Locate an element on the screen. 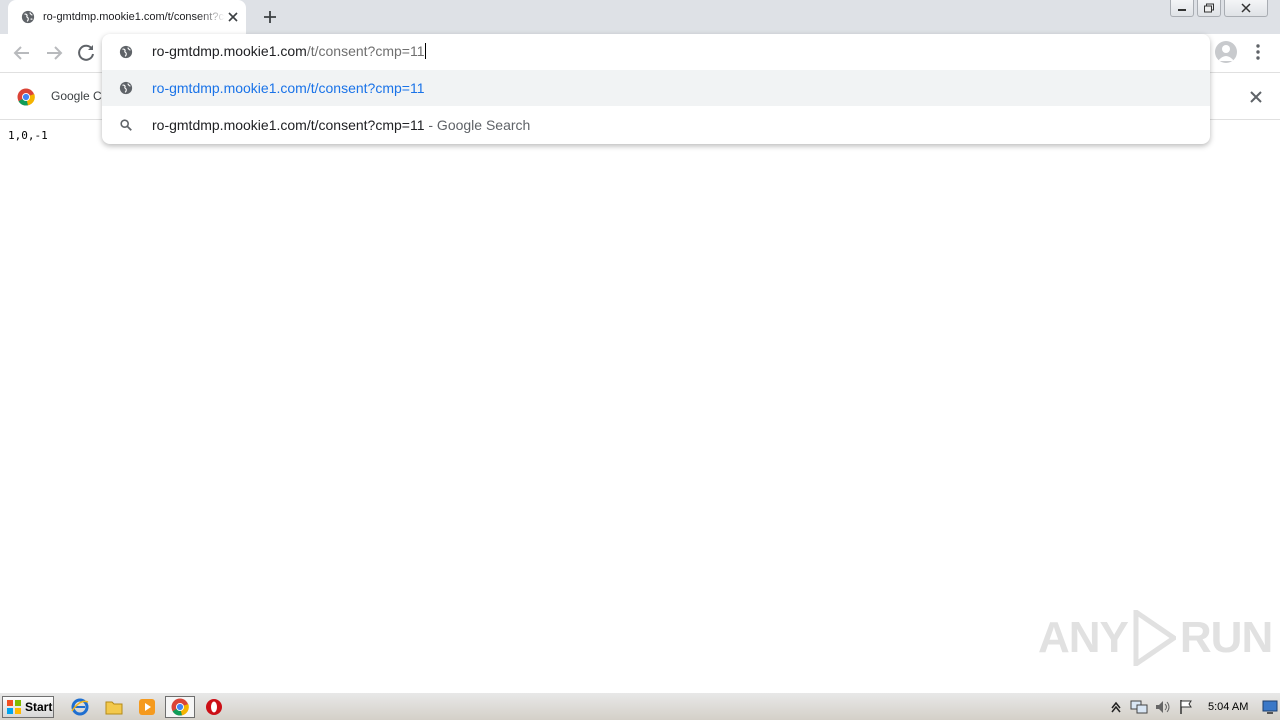  plus-icon is located at coordinates (270, 17).